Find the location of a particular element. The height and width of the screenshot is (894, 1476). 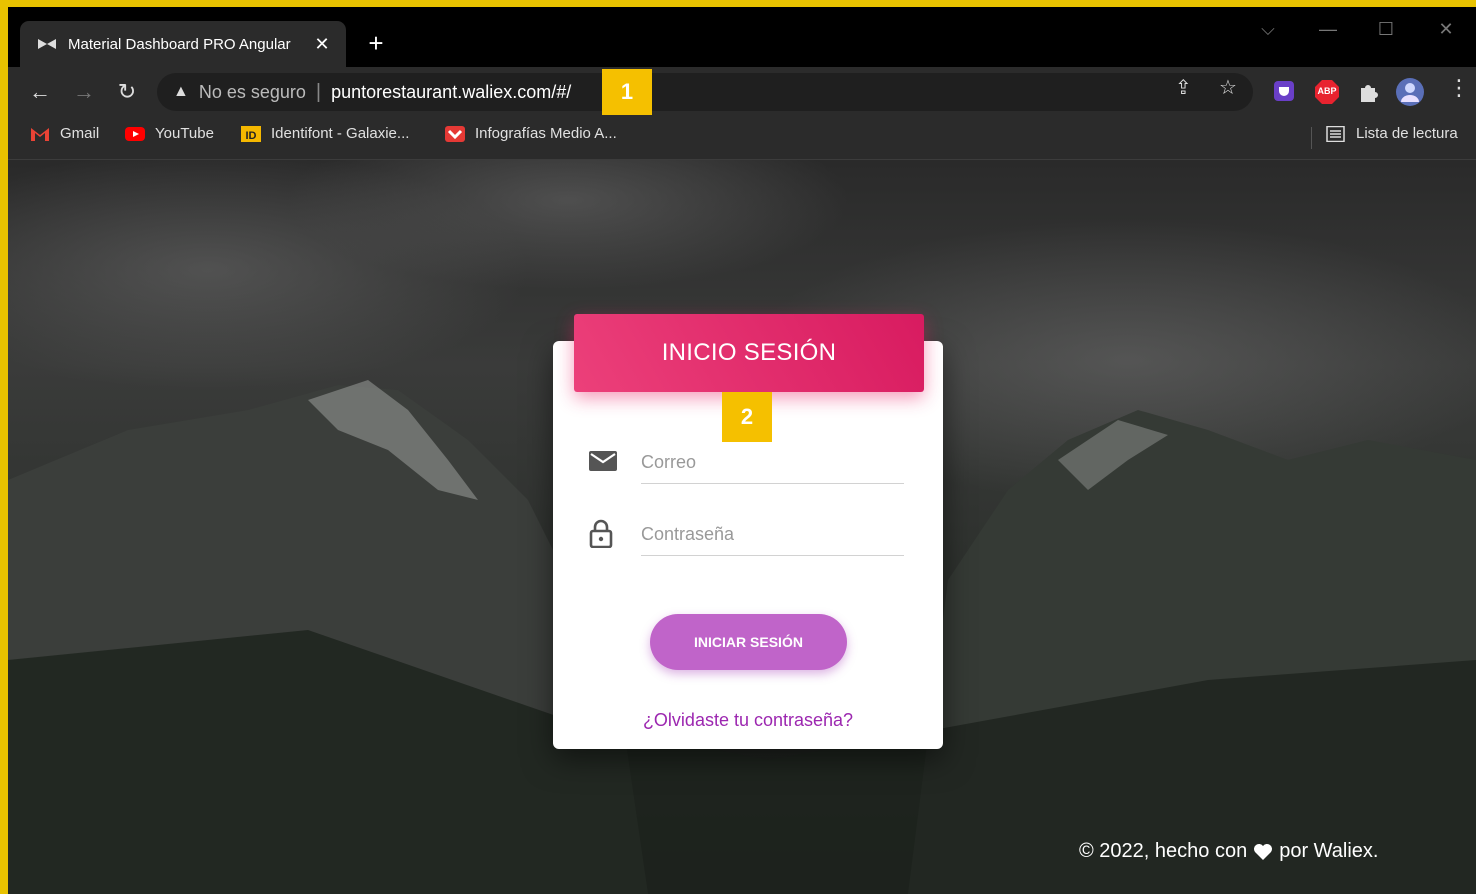

bookmarks-divider is located at coordinates (1311, 138).